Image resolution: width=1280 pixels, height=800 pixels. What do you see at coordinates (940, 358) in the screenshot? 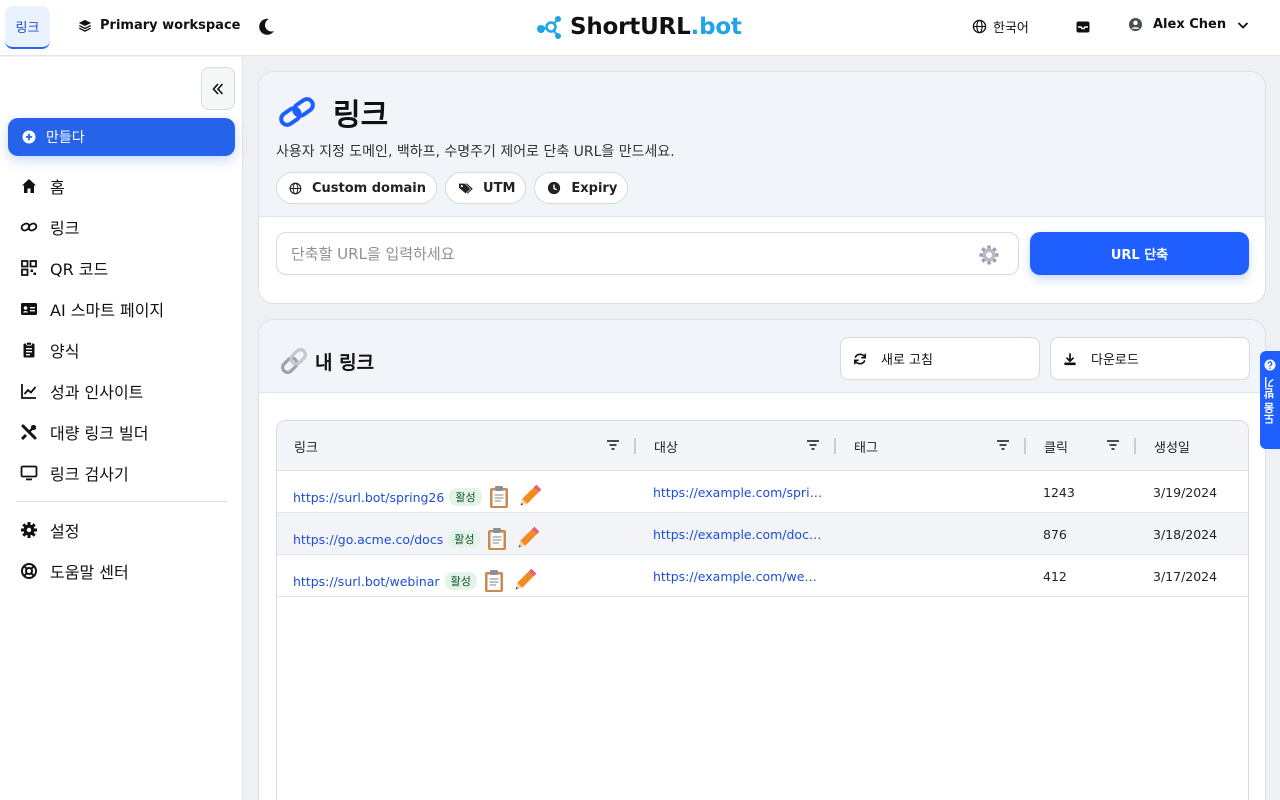
I see `refresh-button: 새로 고침` at bounding box center [940, 358].